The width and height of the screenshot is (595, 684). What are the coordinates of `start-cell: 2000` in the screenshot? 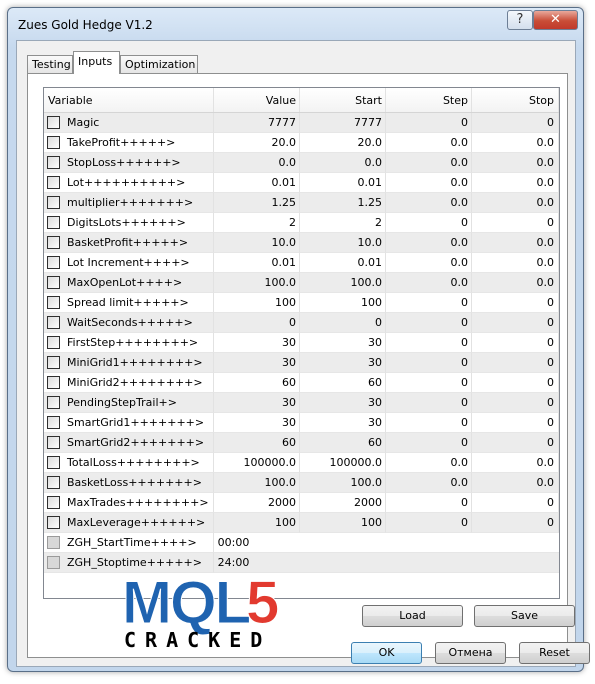 It's located at (343, 503).